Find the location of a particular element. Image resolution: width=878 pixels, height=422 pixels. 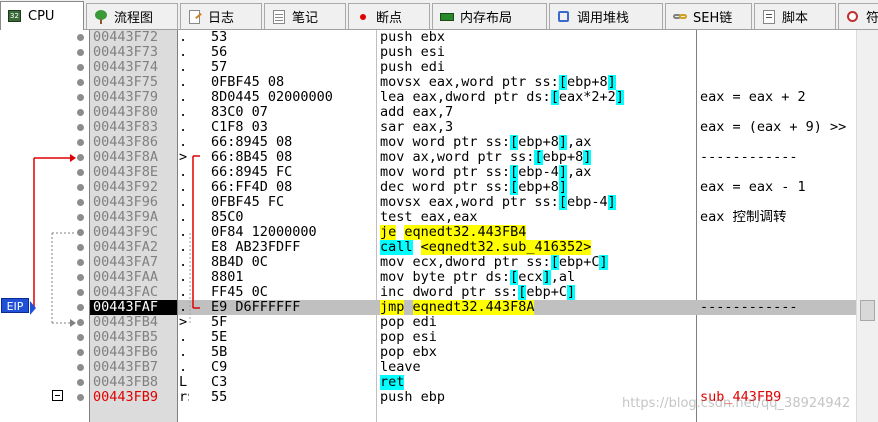

instruction: add eax,7 is located at coordinates (537, 112).